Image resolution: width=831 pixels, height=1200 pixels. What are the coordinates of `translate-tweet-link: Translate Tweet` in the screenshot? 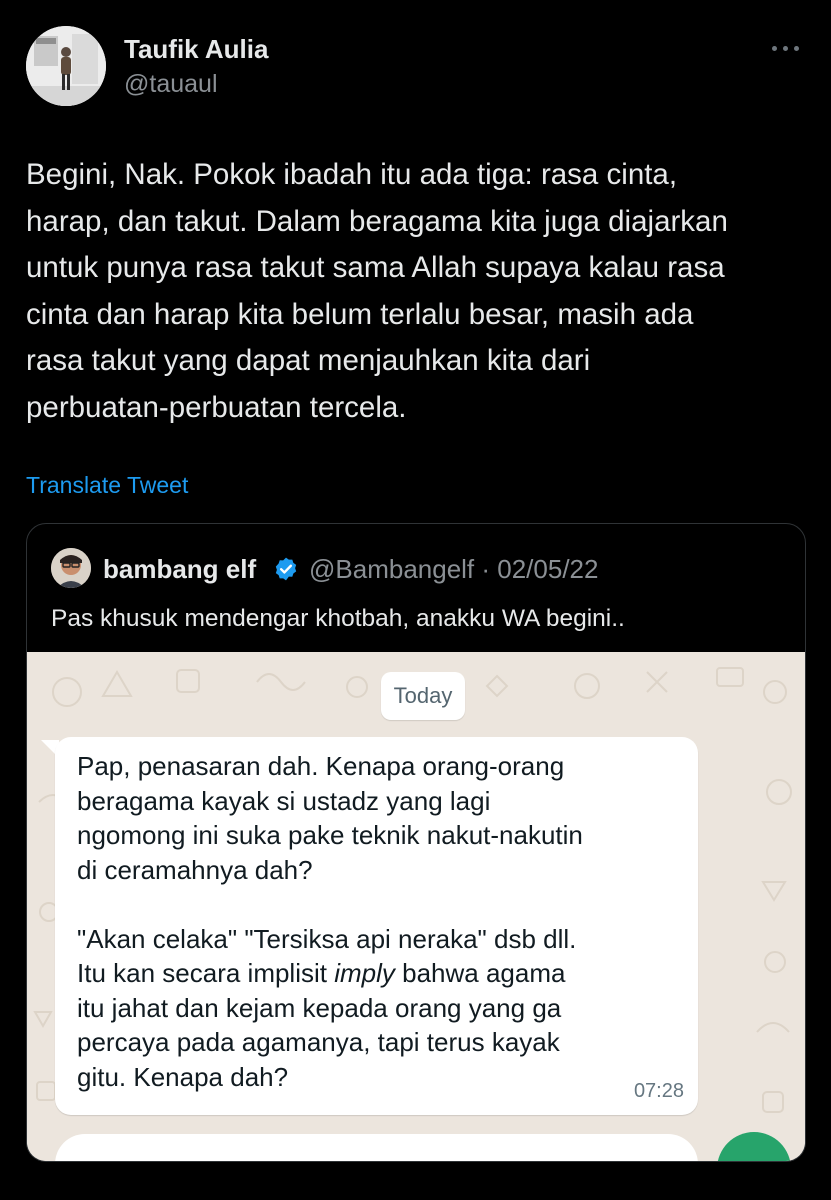 It's located at (107, 485).